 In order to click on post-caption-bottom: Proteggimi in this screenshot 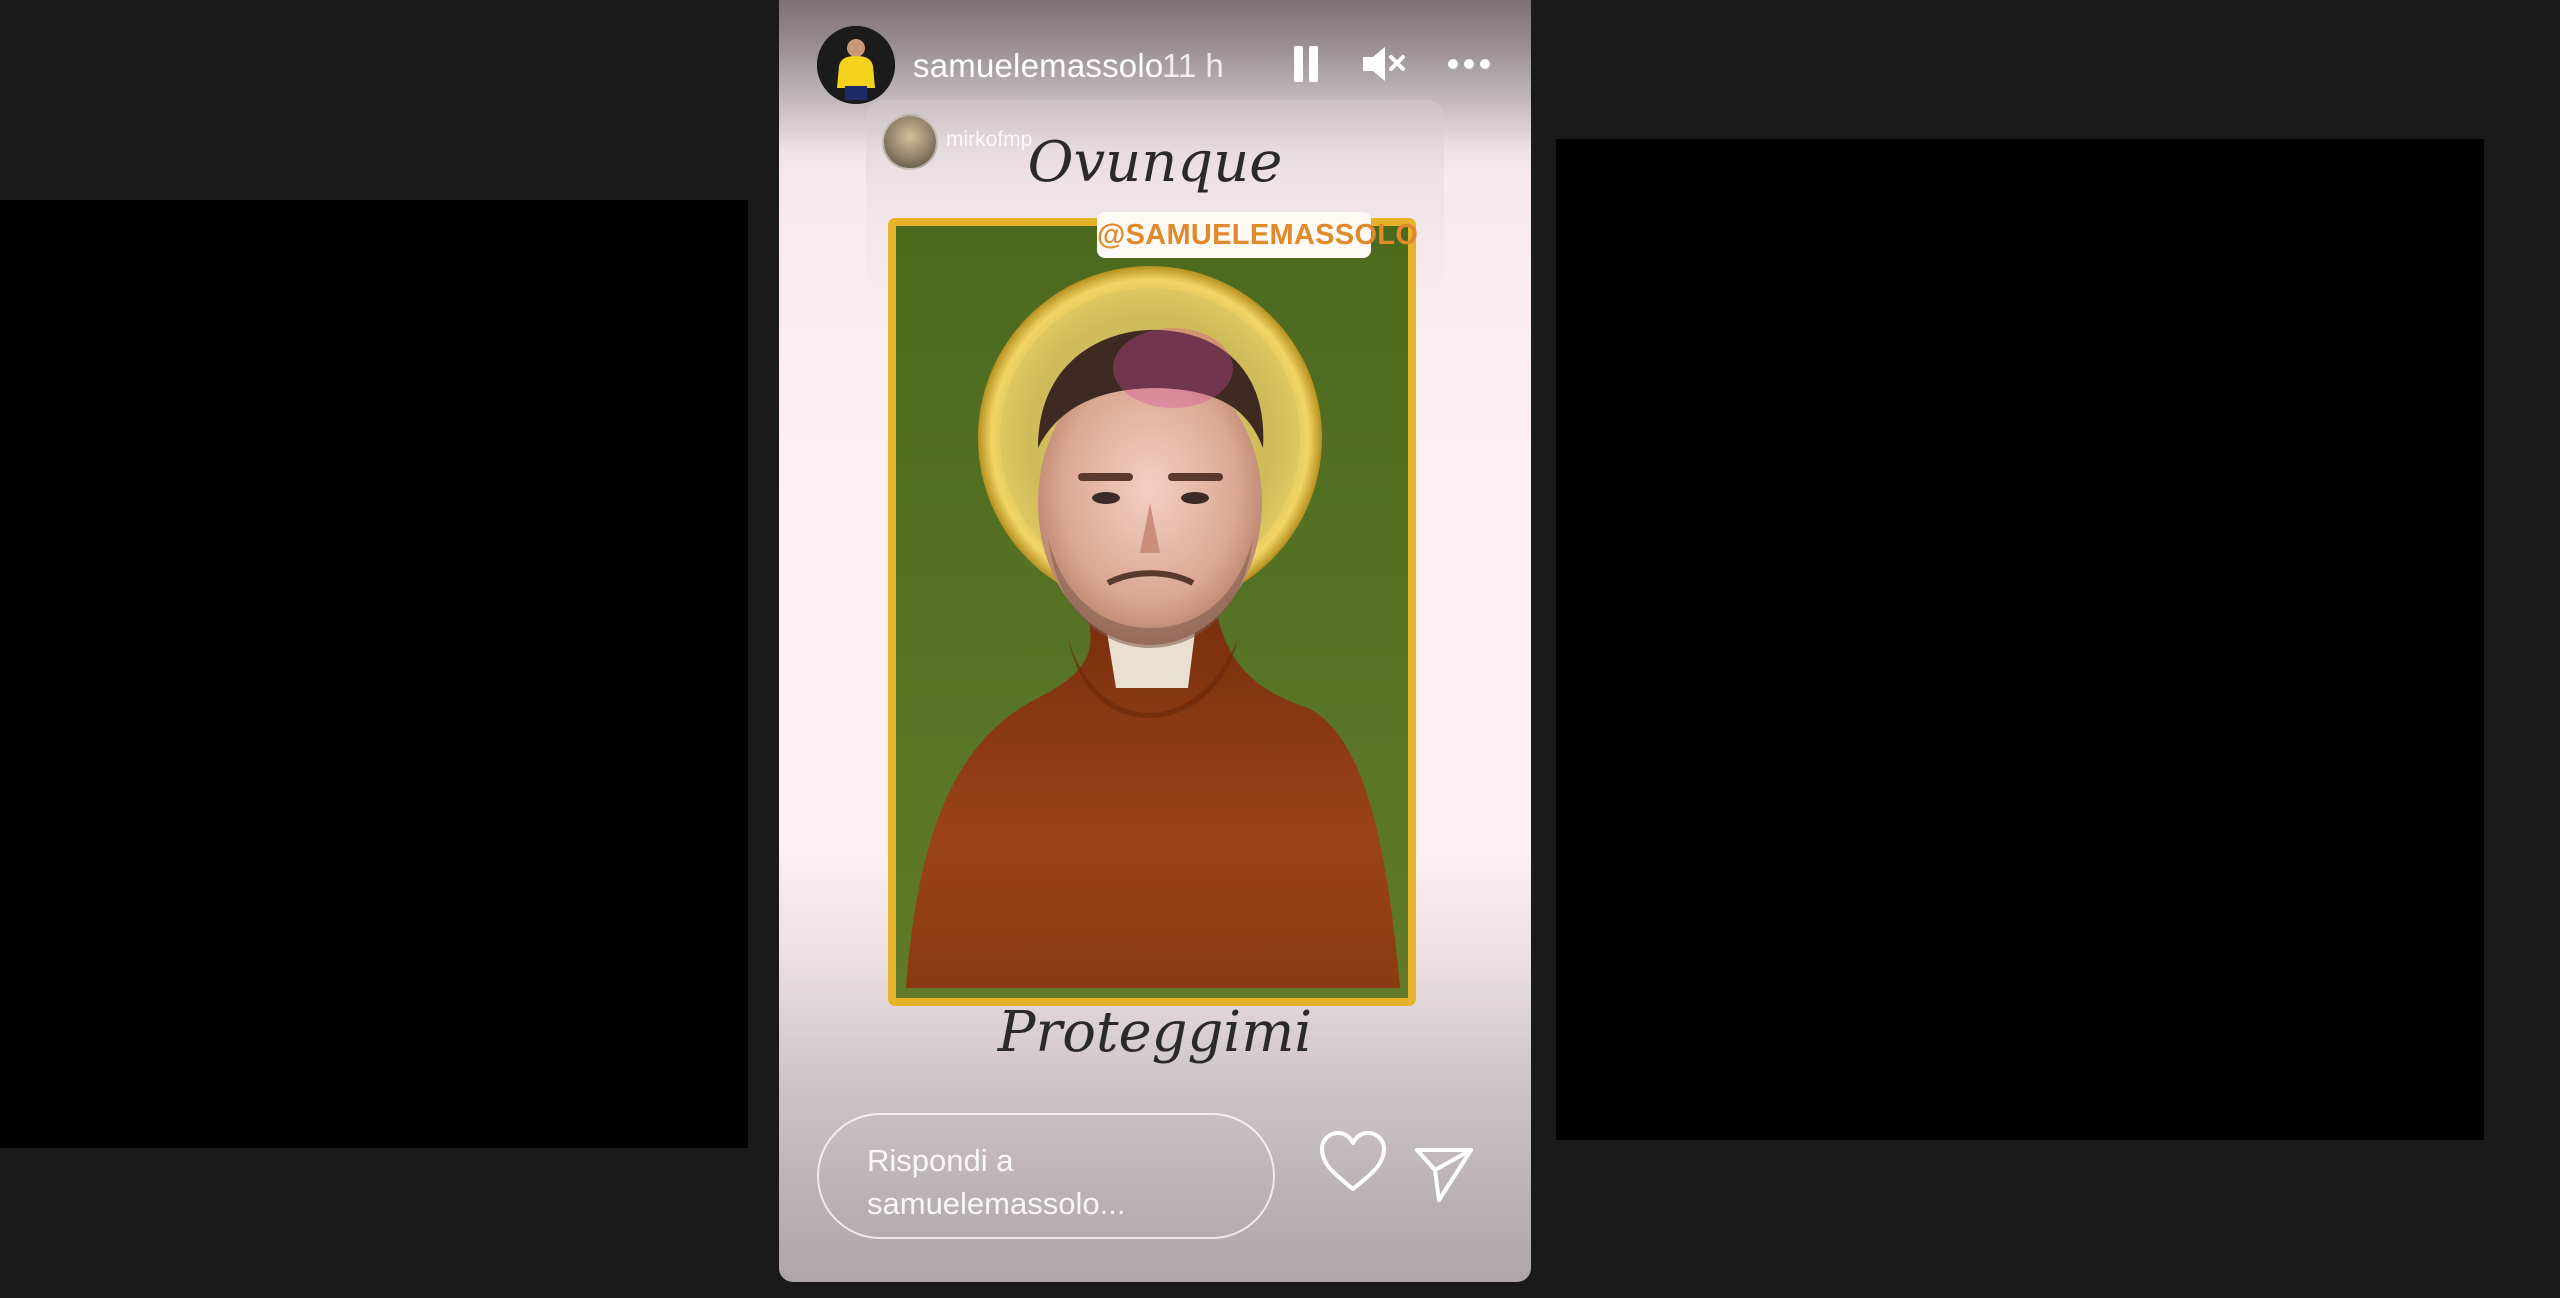, I will do `click(1155, 1032)`.